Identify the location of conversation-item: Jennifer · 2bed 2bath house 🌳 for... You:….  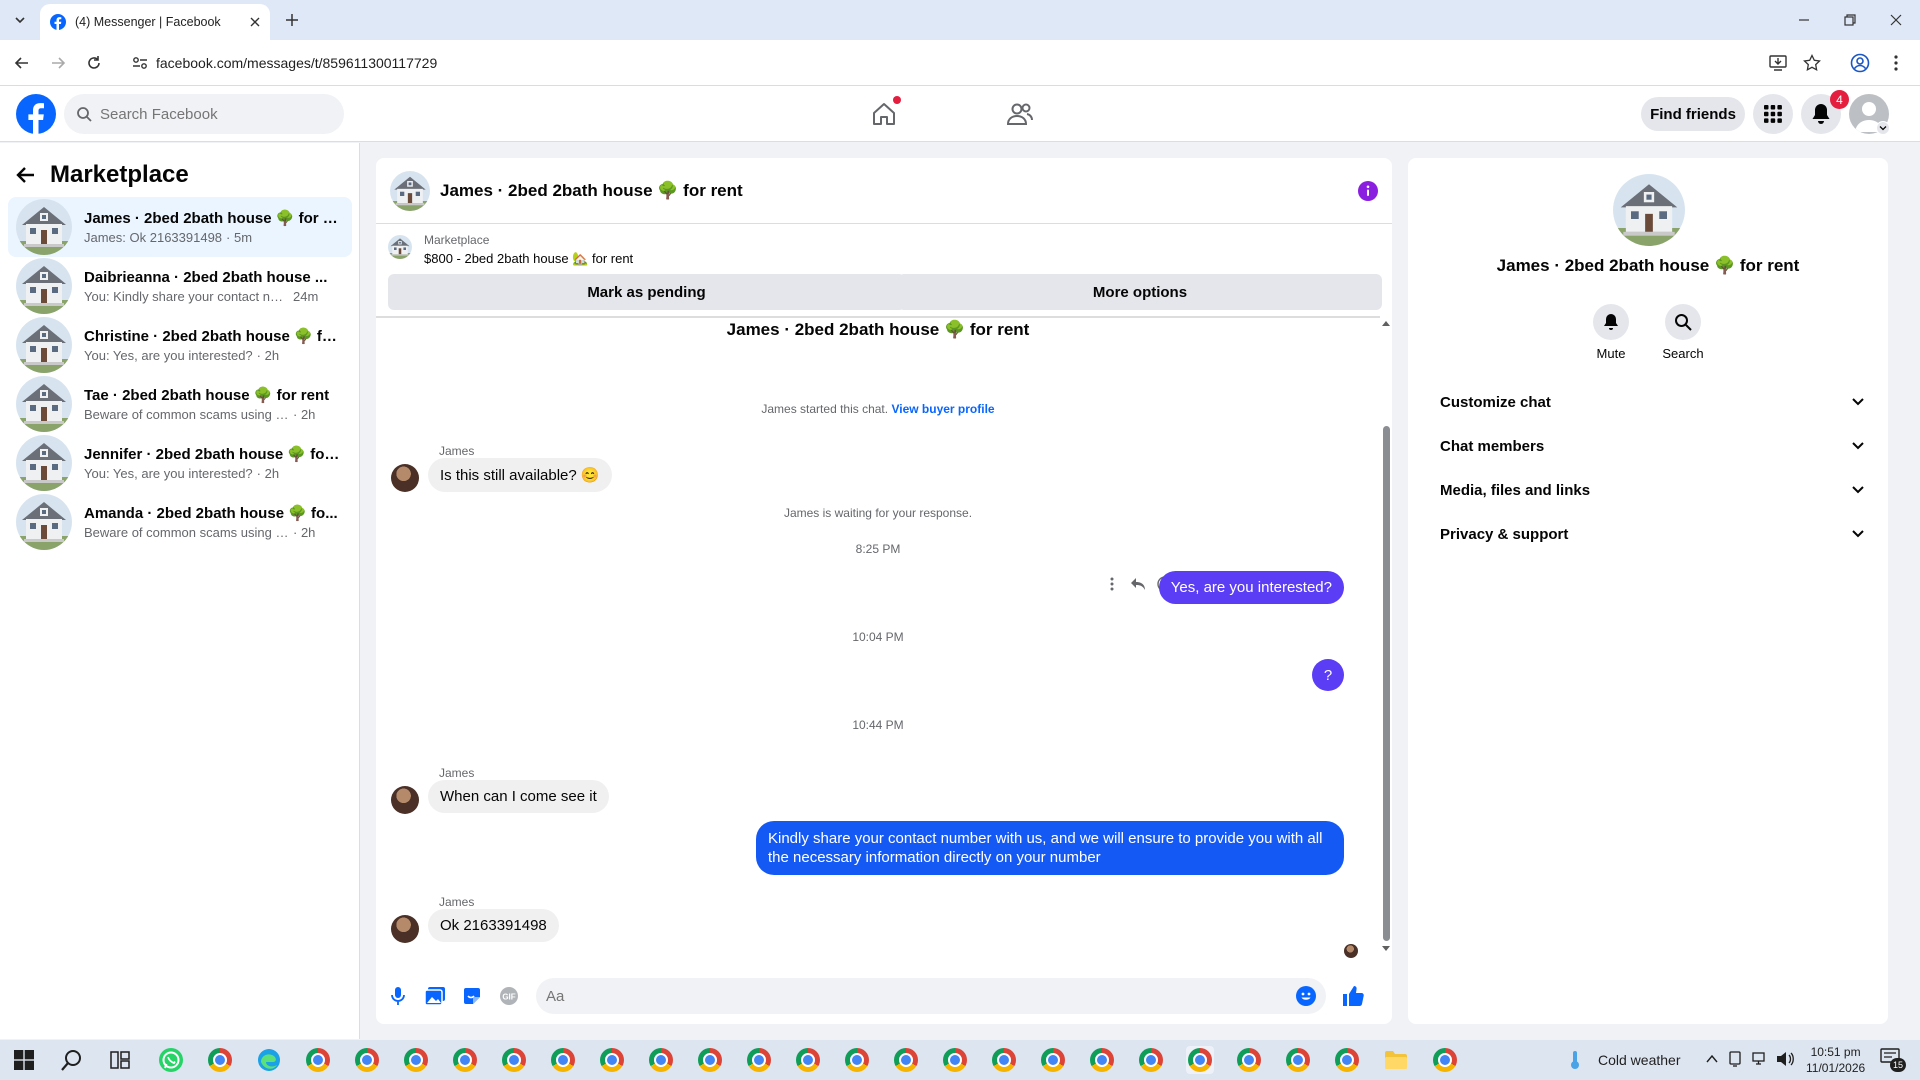
(180, 463).